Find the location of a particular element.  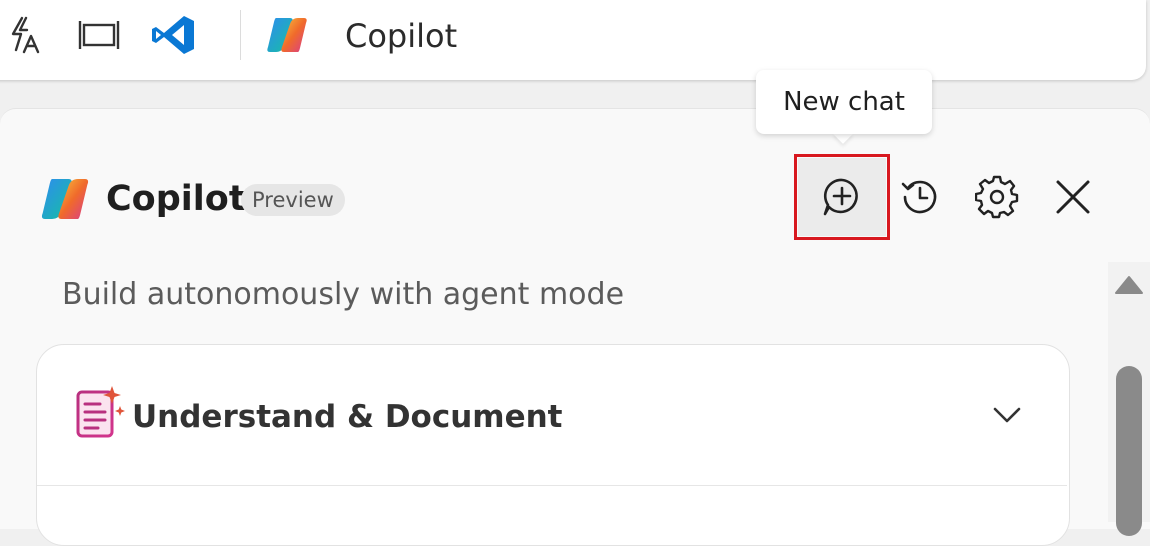

close-button is located at coordinates (1073, 199).